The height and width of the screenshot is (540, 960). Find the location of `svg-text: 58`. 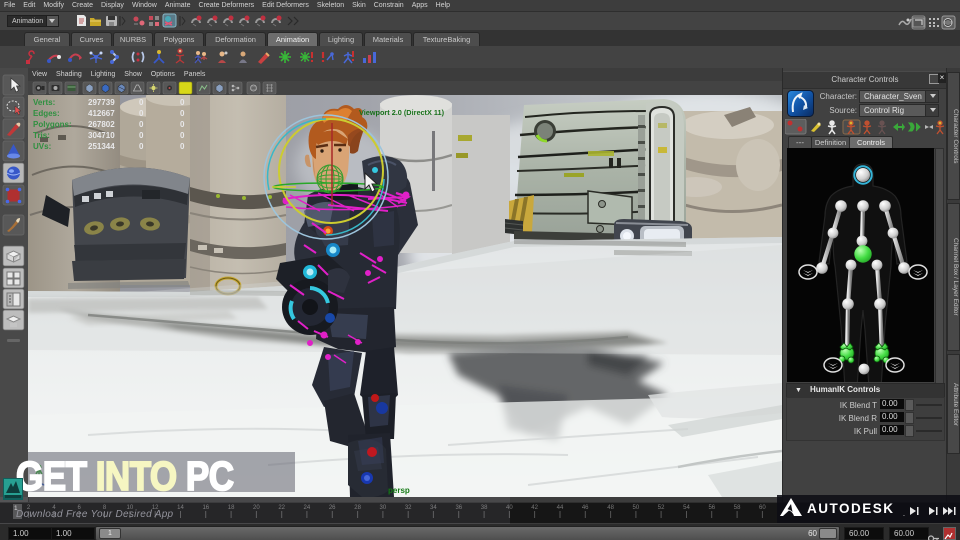

svg-text: 58 is located at coordinates (737, 508).